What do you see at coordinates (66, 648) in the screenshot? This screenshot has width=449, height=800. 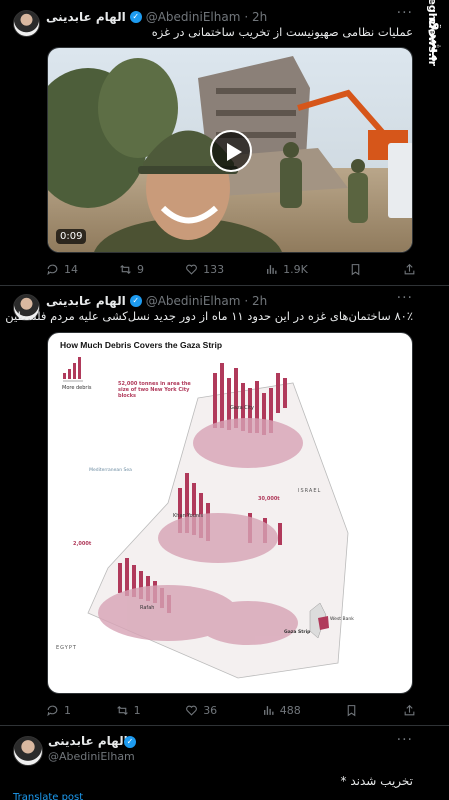 I see `label-egypt: EGYPT` at bounding box center [66, 648].